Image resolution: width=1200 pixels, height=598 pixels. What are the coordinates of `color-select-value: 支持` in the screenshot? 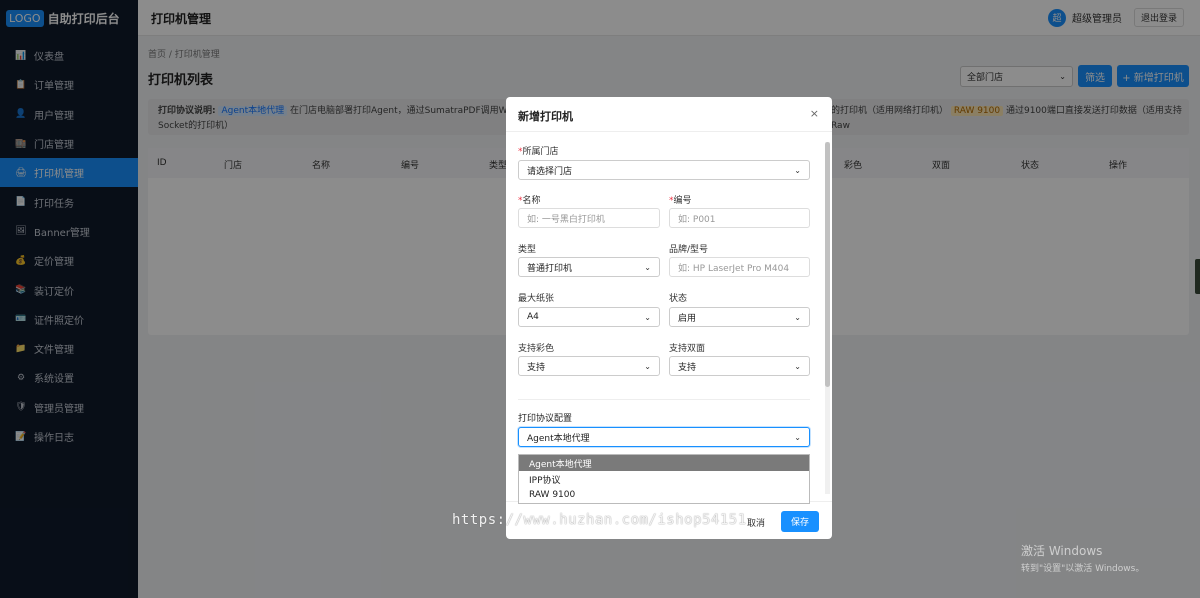 It's located at (536, 367).